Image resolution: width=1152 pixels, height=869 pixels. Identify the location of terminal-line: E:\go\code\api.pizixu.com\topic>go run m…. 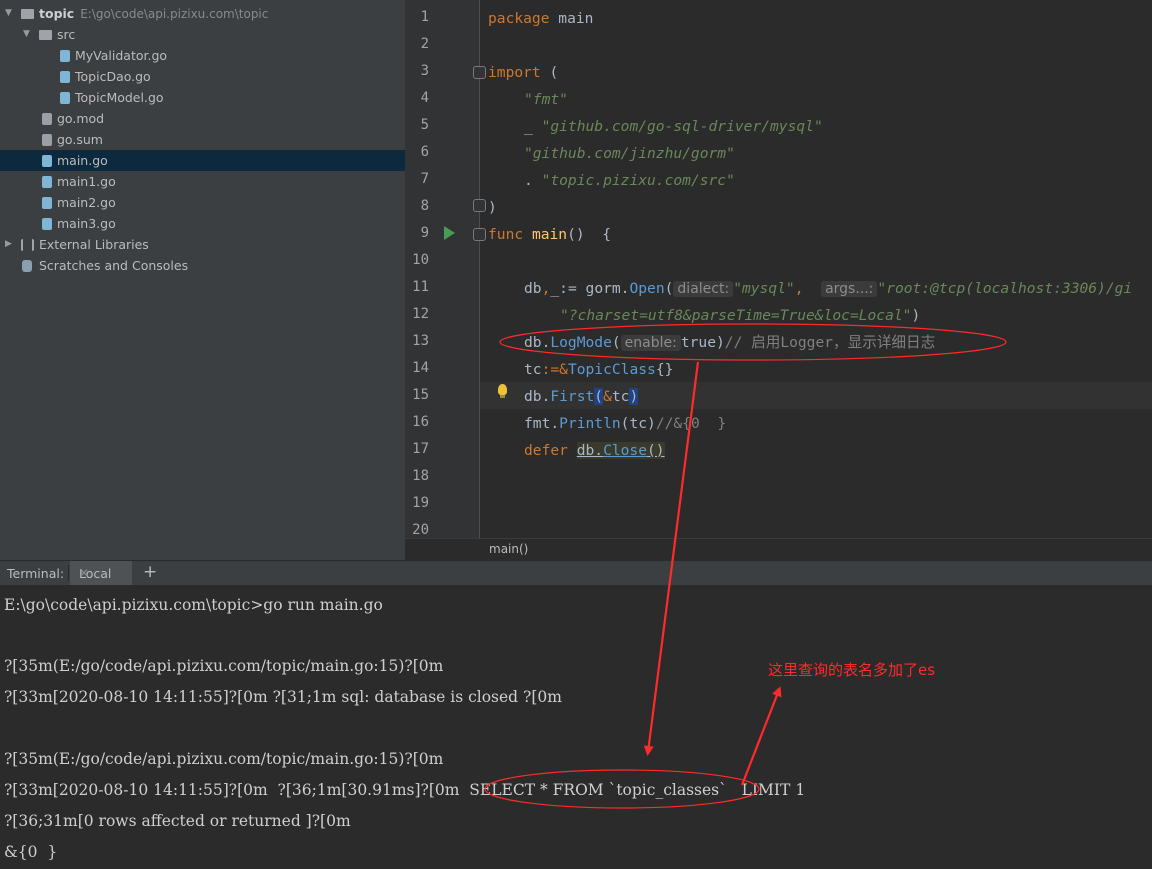
(193, 605).